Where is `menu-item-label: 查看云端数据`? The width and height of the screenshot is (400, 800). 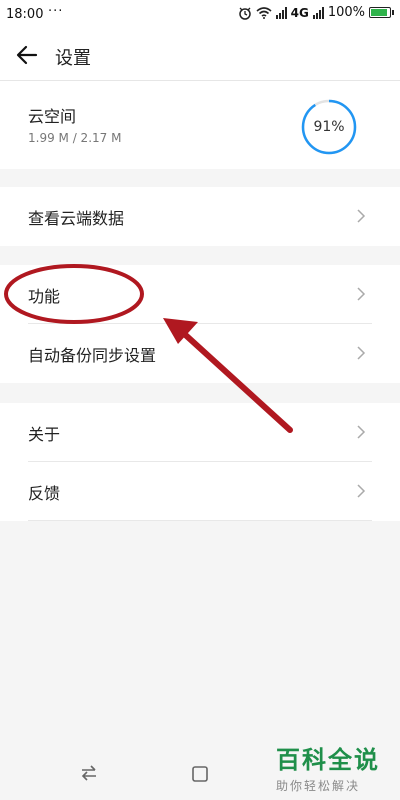 menu-item-label: 查看云端数据 is located at coordinates (76, 218).